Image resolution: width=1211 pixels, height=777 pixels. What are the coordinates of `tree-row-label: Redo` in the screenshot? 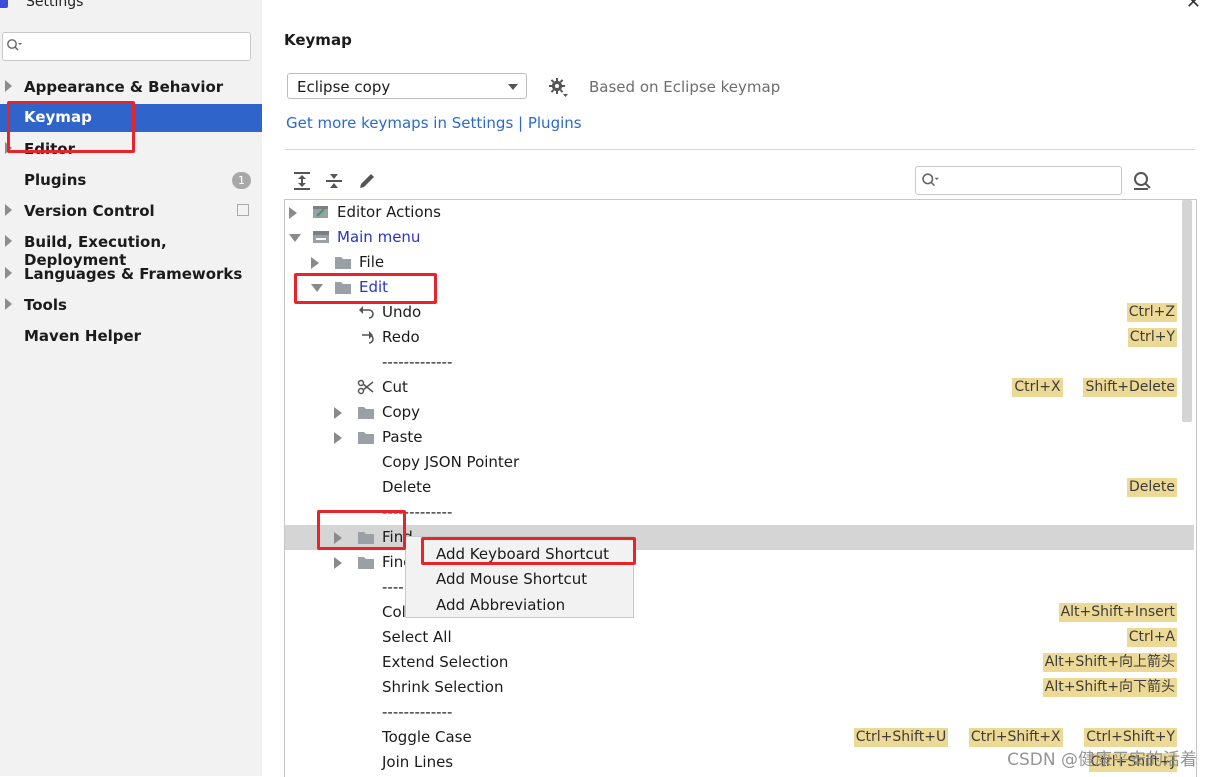 It's located at (401, 337).